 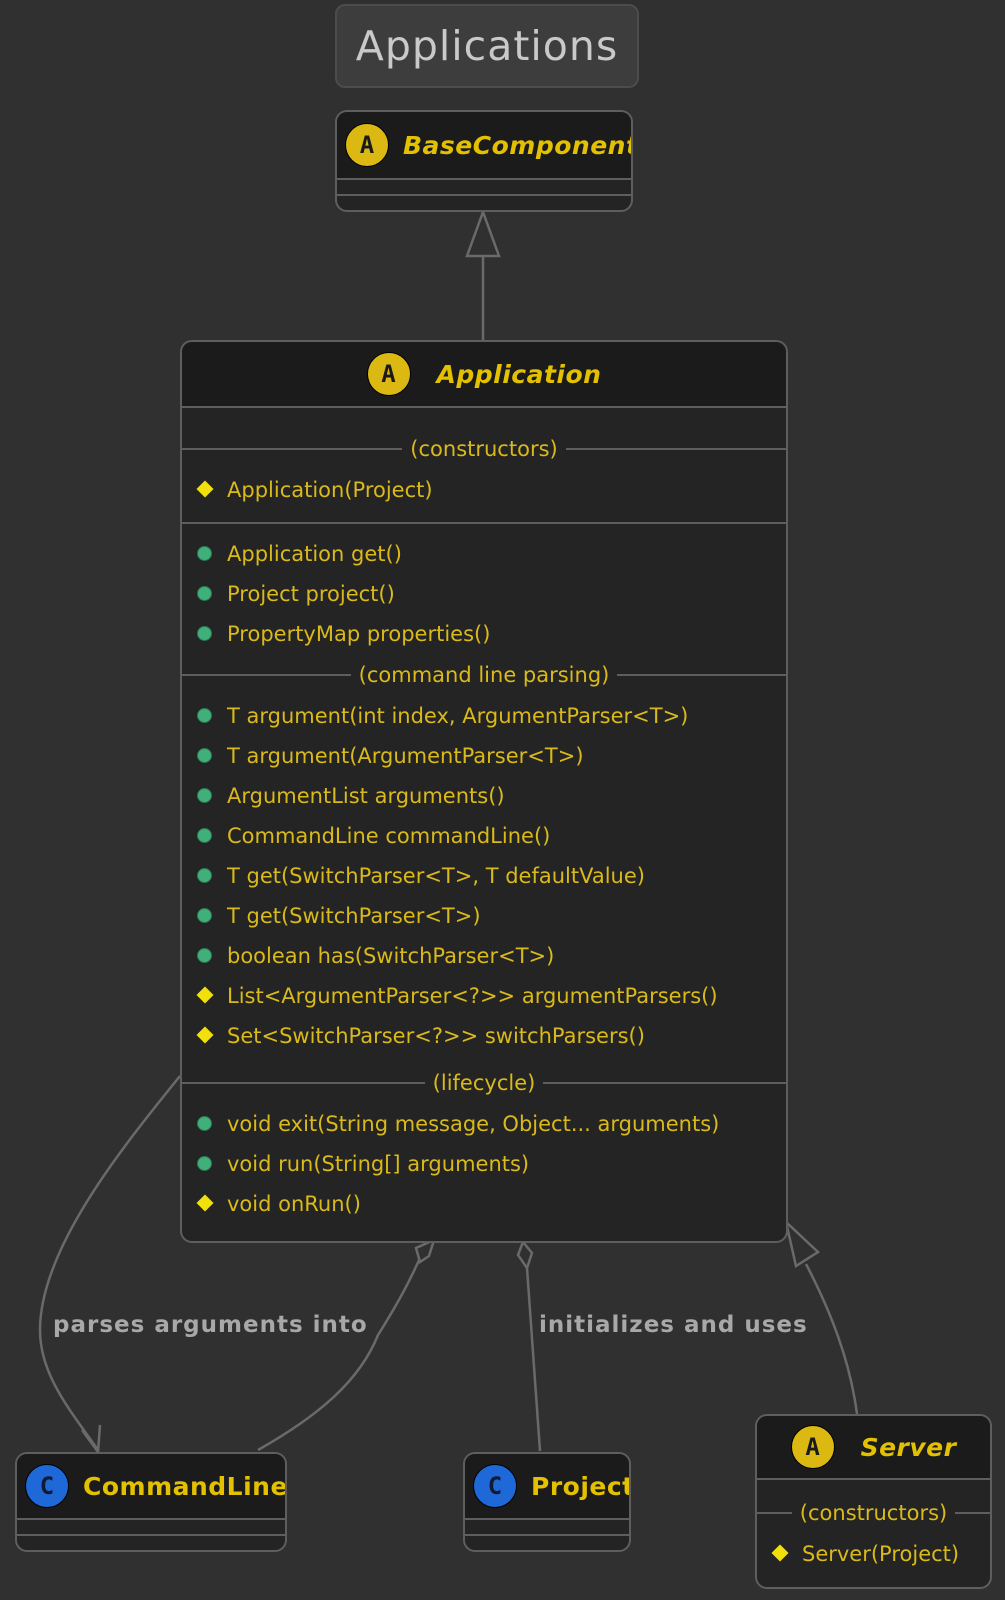 I want to click on class-server: A Server (constructors) Server(Project), so click(x=873, y=1501).